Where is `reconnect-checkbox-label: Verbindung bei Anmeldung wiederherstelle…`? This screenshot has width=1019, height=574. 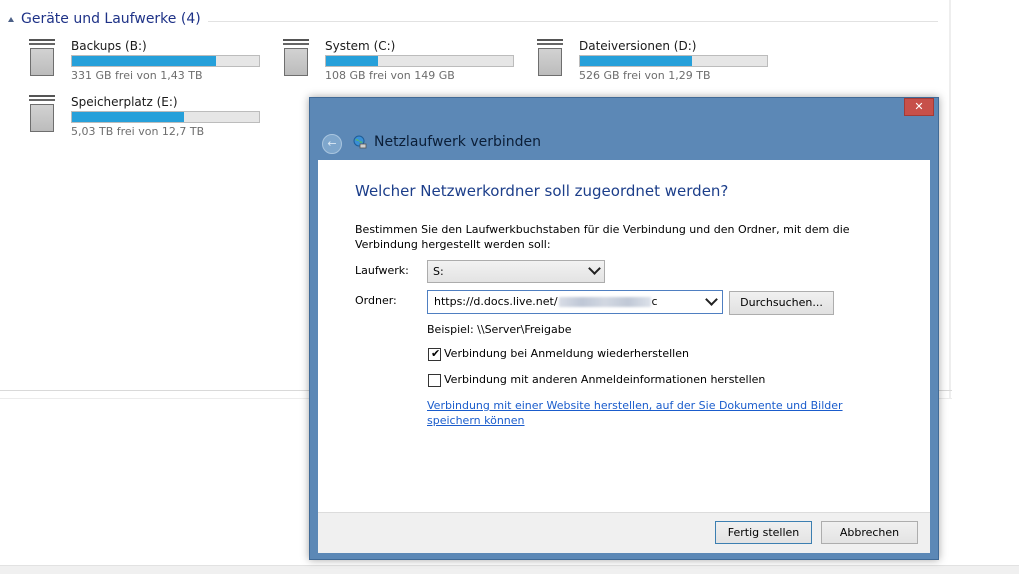 reconnect-checkbox-label: Verbindung bei Anmeldung wiederherstelle… is located at coordinates (566, 353).